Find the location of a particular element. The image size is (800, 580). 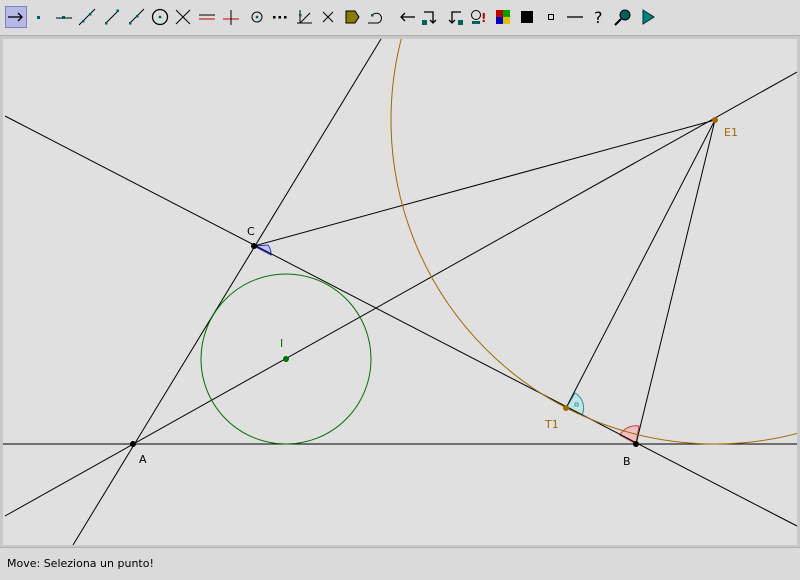

line-tool-button is located at coordinates (87, 17).